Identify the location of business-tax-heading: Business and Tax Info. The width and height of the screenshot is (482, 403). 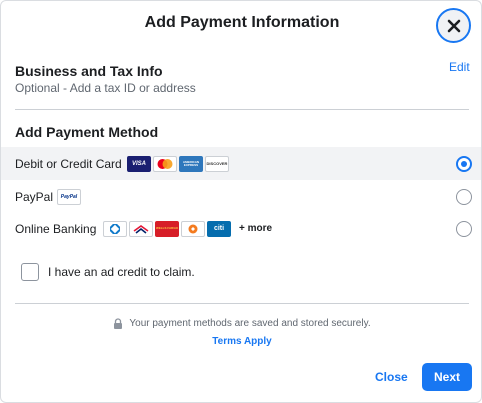
(89, 71).